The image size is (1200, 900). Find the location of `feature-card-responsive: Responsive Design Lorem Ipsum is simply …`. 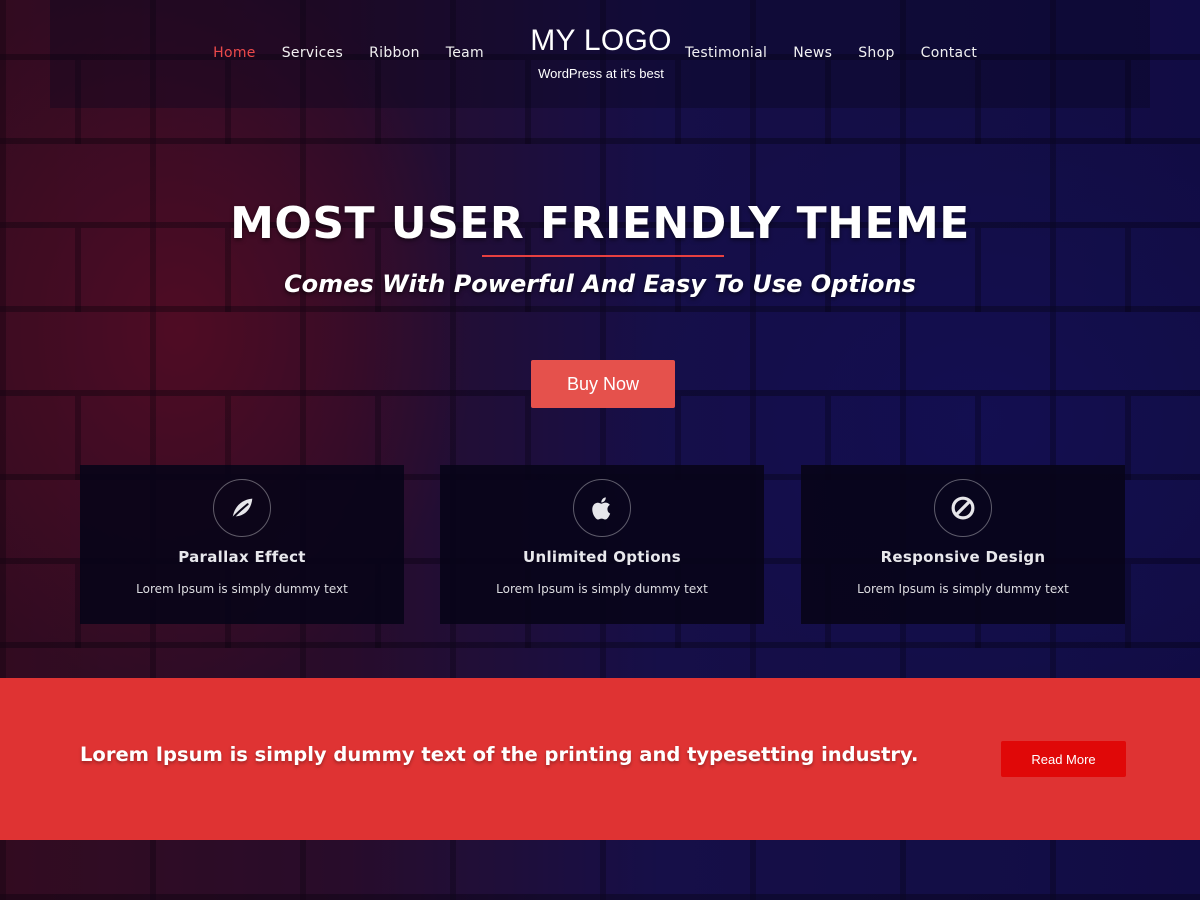

feature-card-responsive: Responsive Design Lorem Ipsum is simply … is located at coordinates (963, 544).